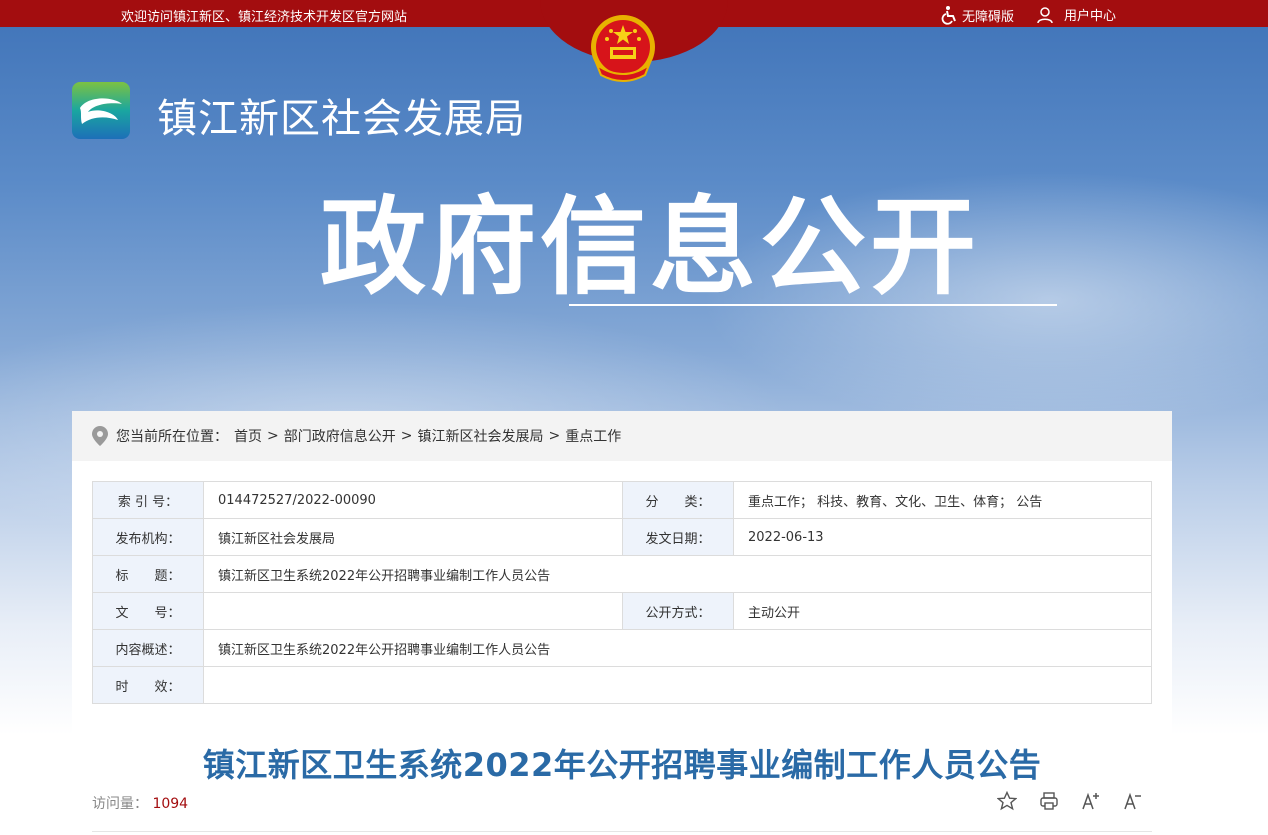 This screenshot has width=1268, height=835. I want to click on breadcrumb-key-work: 重点工作, so click(593, 436).